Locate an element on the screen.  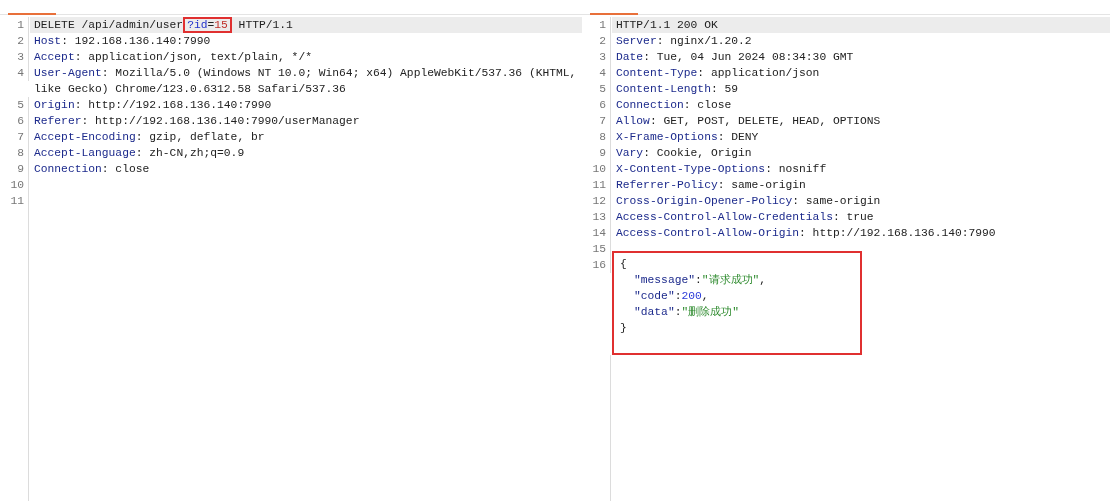
line-number: 15 is located at coordinates (596, 249).